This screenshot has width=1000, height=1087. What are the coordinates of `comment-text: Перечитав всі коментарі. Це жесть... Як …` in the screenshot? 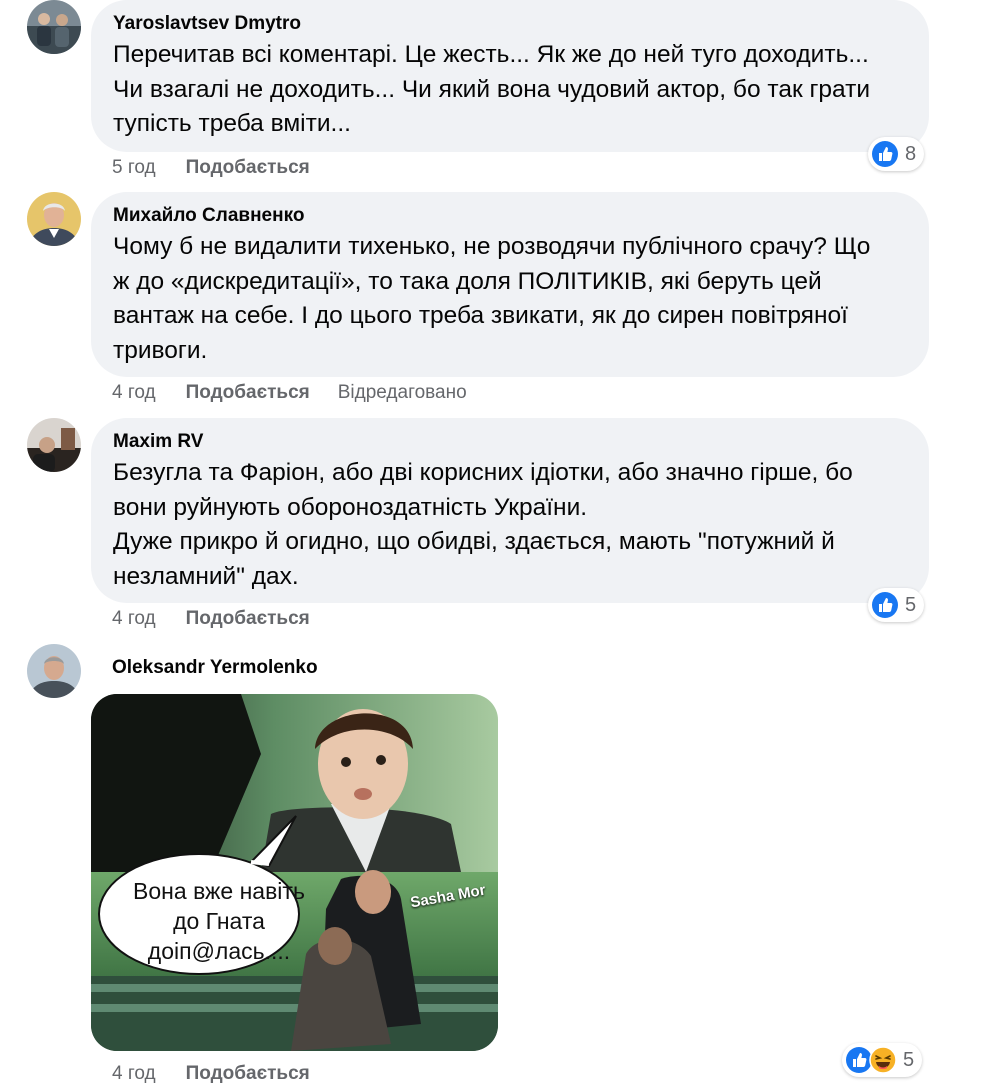 It's located at (492, 89).